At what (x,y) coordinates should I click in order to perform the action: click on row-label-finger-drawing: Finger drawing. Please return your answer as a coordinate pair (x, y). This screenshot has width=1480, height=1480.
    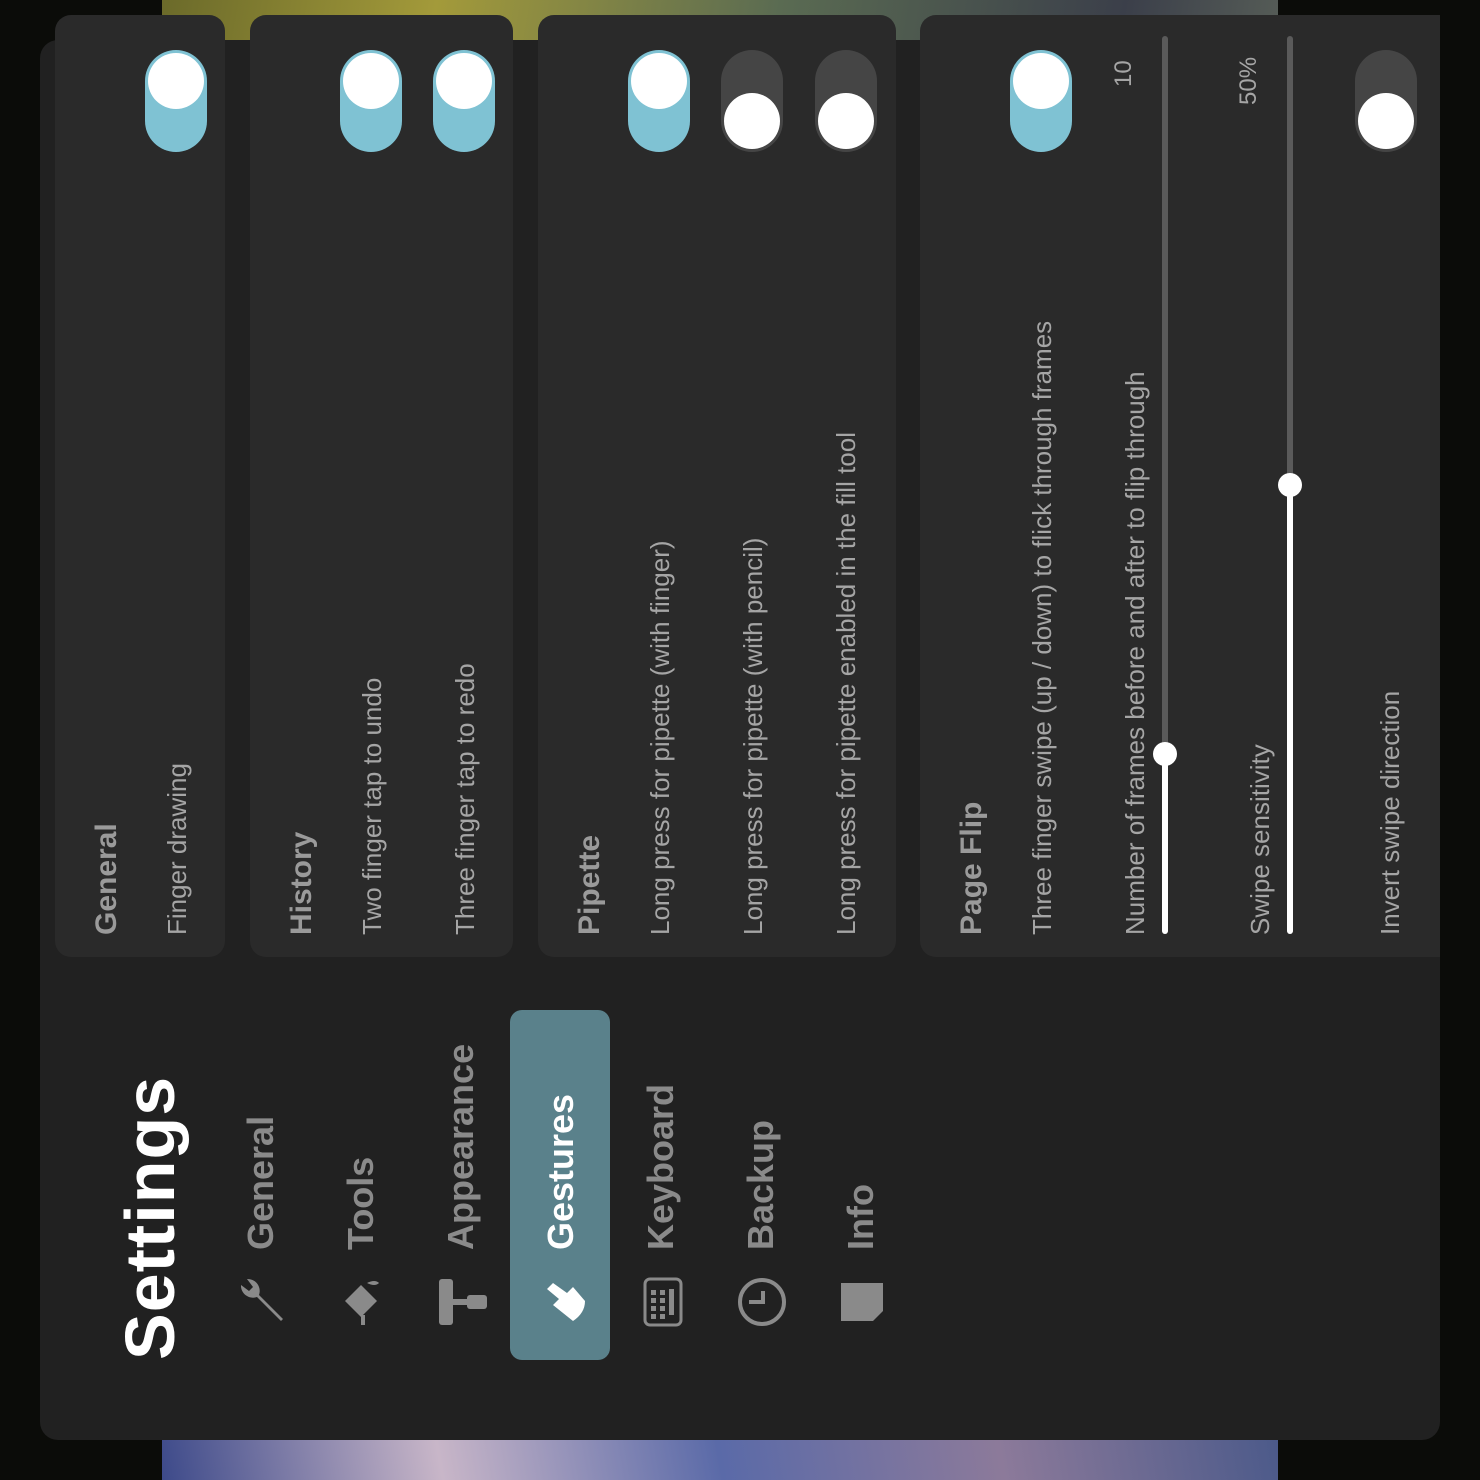
    Looking at the image, I should click on (177, 849).